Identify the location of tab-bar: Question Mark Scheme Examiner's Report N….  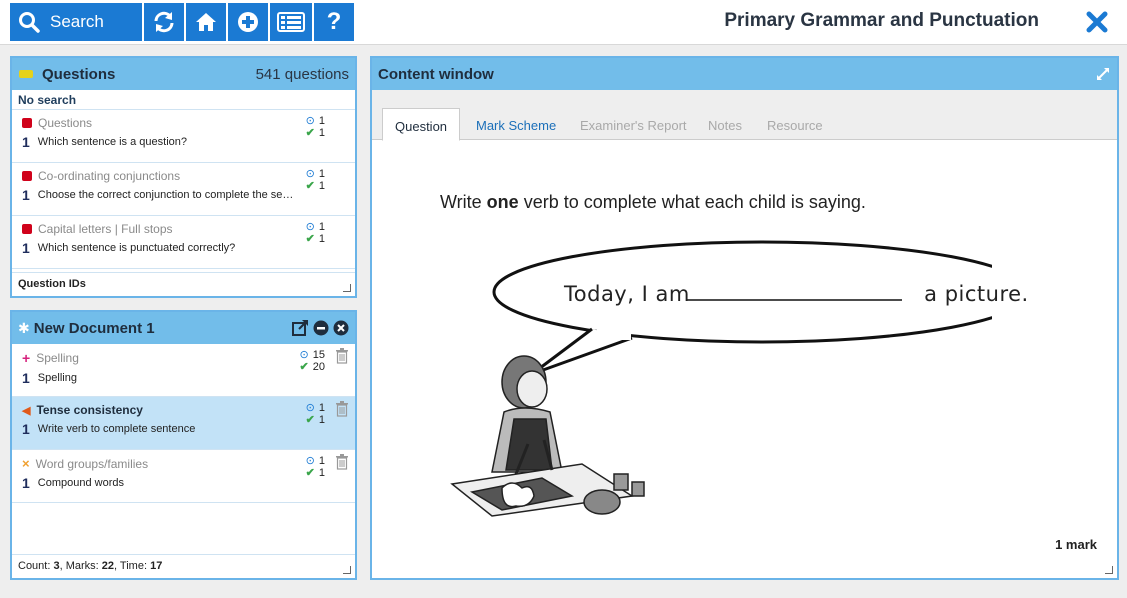
(744, 115).